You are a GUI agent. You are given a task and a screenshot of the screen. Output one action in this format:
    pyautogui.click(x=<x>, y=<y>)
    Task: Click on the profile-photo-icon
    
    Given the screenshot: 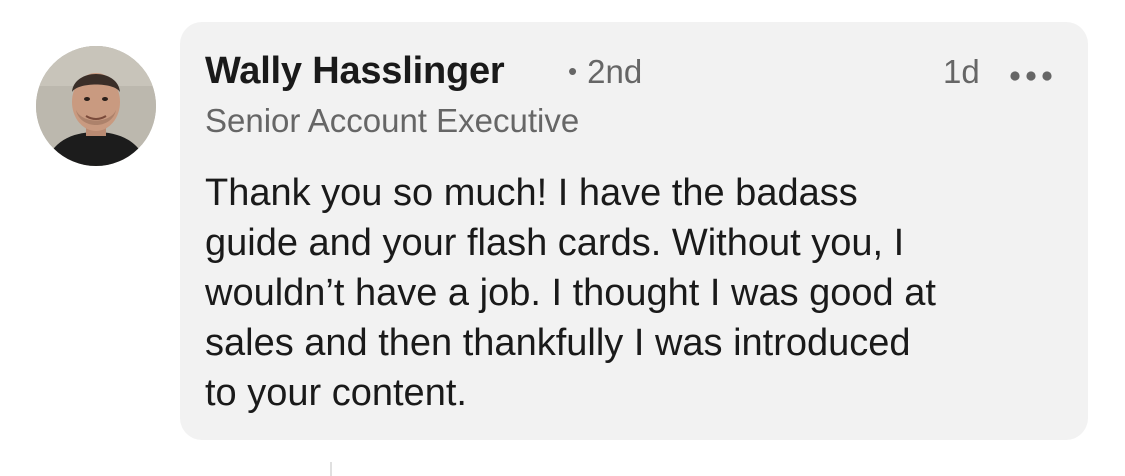 What is the action you would take?
    pyautogui.click(x=96, y=106)
    